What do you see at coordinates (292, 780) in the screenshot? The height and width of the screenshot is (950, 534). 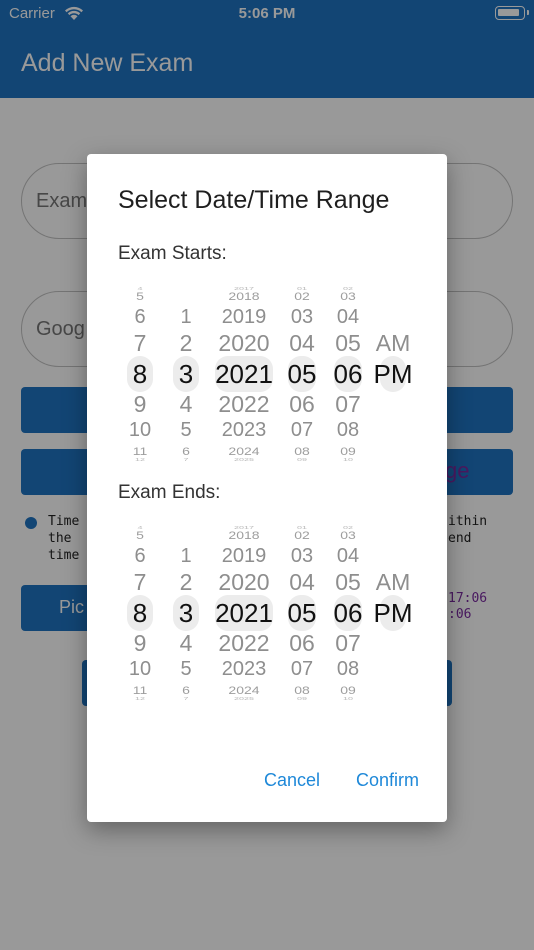 I see `cancel-button: Cancel` at bounding box center [292, 780].